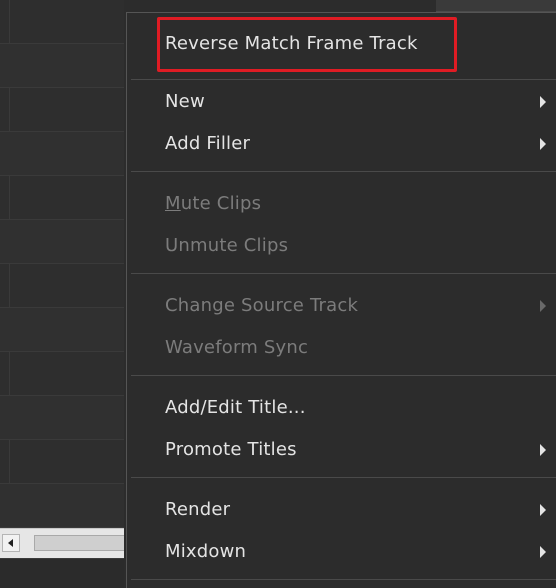  I want to click on menu-item-label: Mixdown, so click(206, 551).